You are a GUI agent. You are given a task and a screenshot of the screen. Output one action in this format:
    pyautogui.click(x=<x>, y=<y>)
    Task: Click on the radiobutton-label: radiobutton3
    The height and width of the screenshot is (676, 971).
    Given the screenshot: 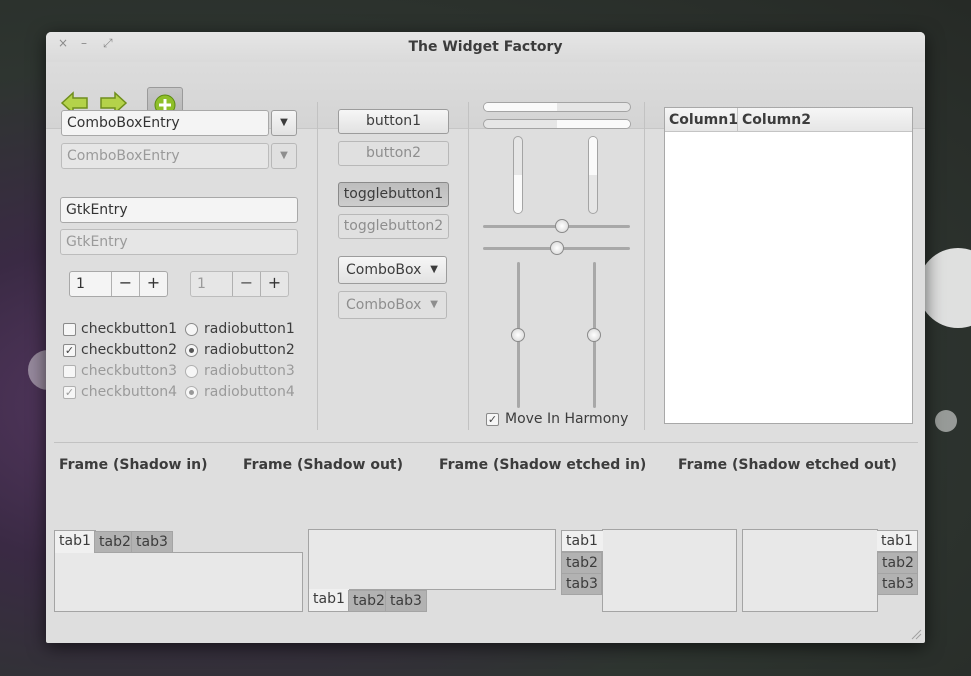 What is the action you would take?
    pyautogui.click(x=249, y=371)
    